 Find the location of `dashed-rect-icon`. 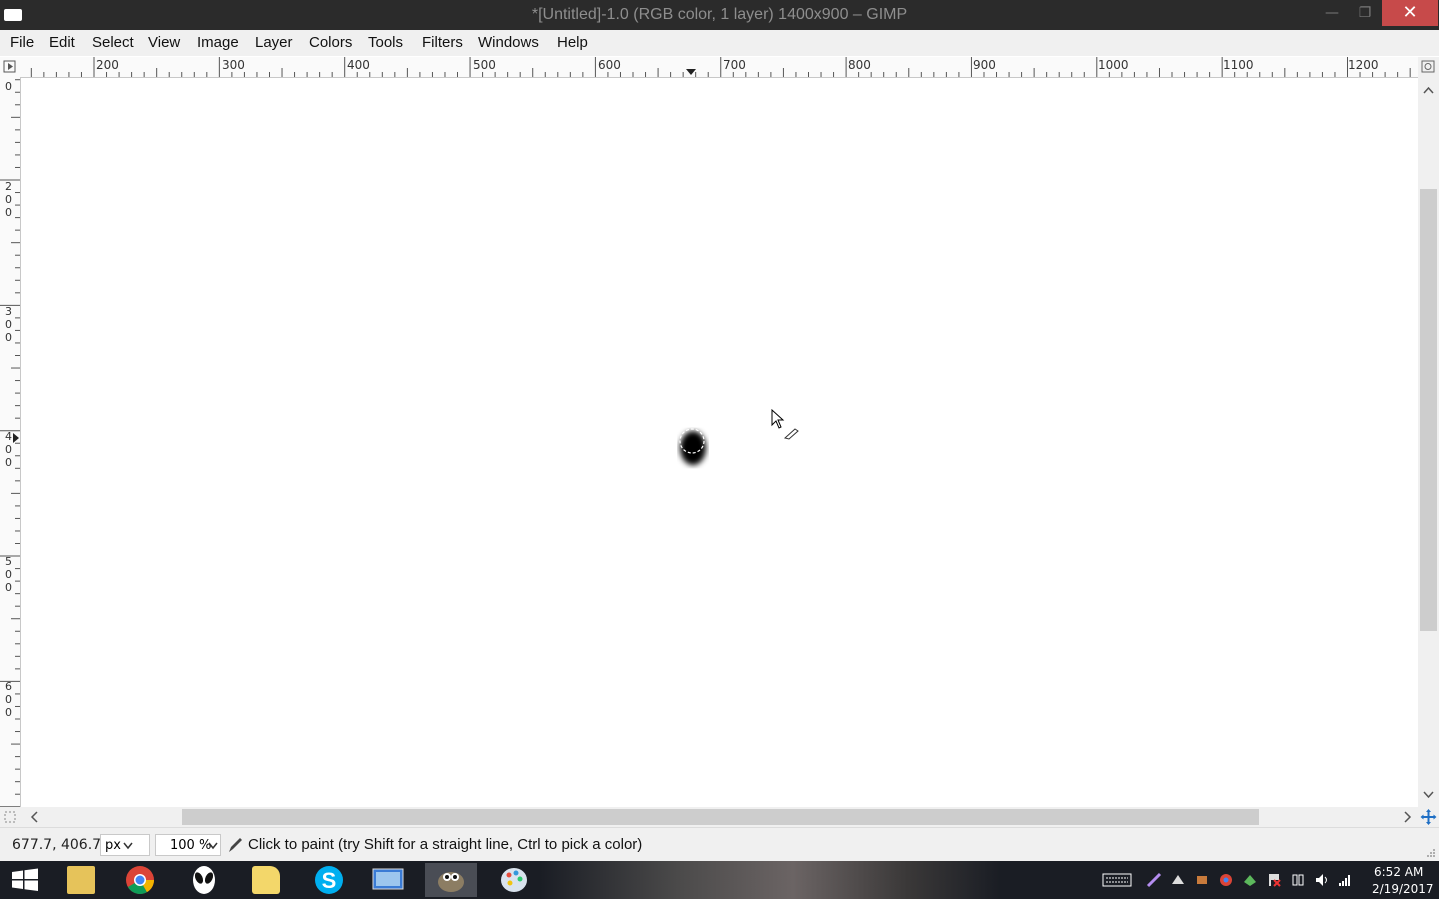

dashed-rect-icon is located at coordinates (10, 817).